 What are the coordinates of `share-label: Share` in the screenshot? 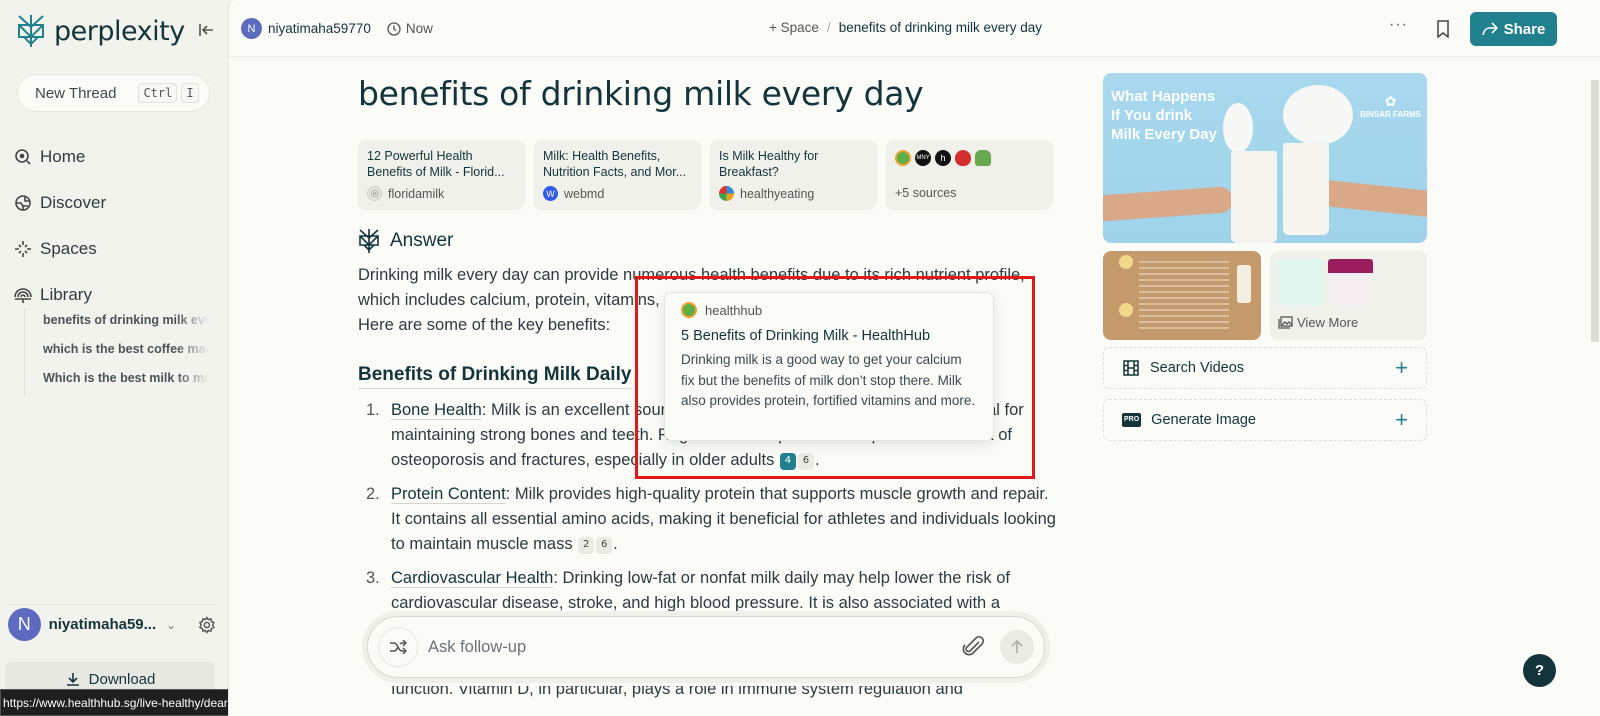 It's located at (1524, 29).